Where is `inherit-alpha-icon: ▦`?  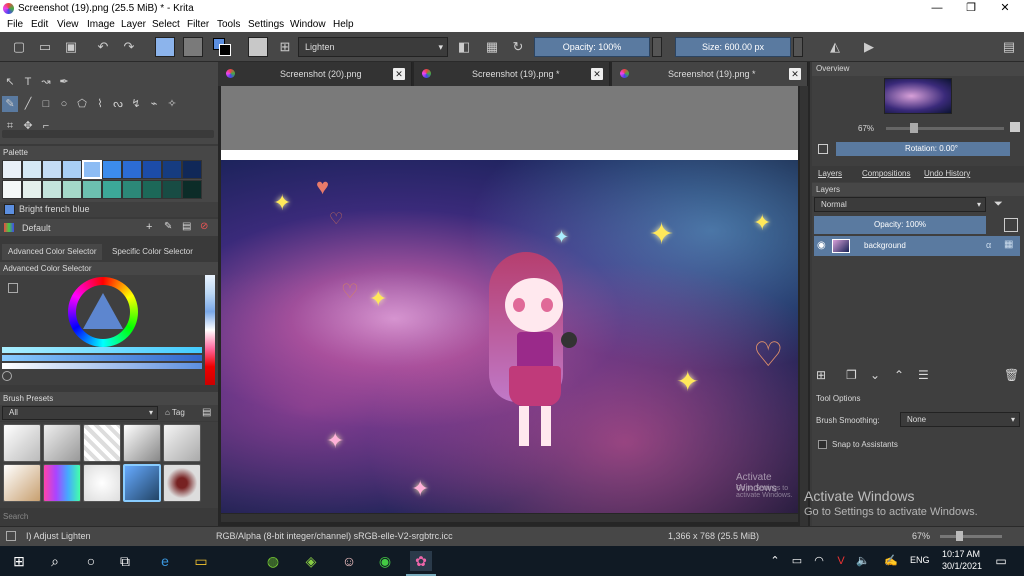
inherit-alpha-icon: ▦ is located at coordinates (1008, 244).